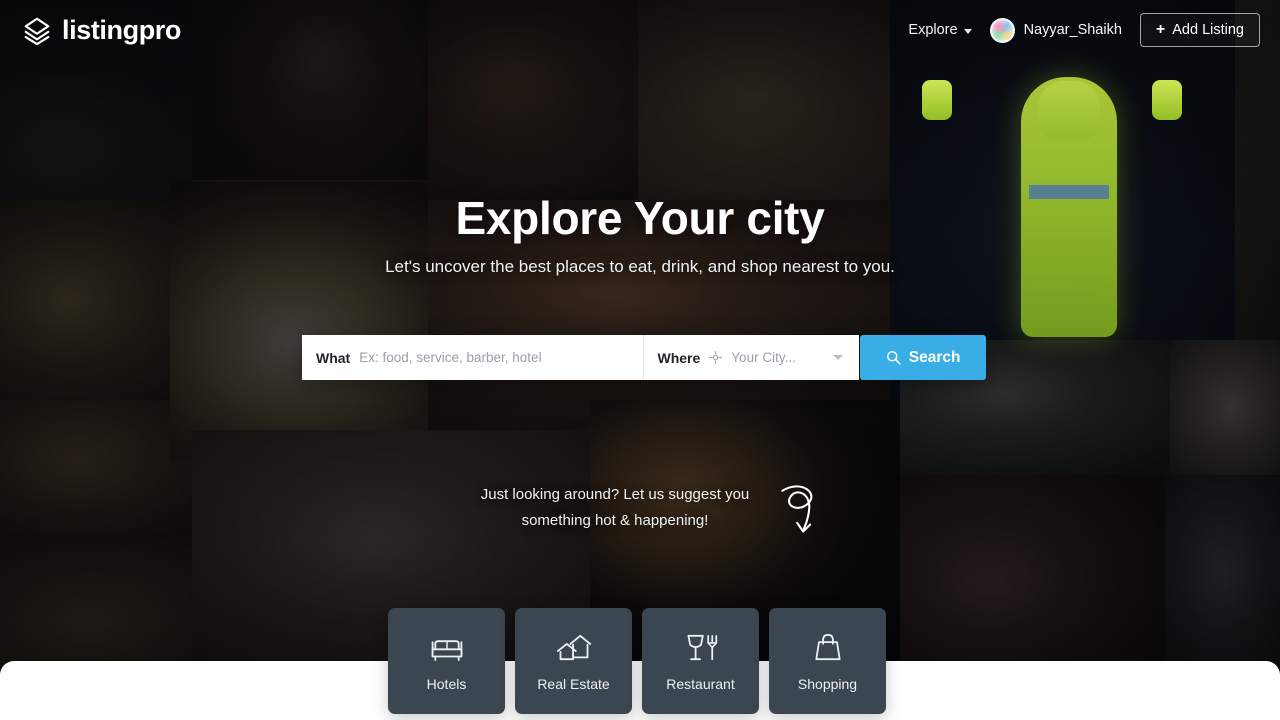  Describe the element at coordinates (501, 357) in the screenshot. I see `search-input` at that location.